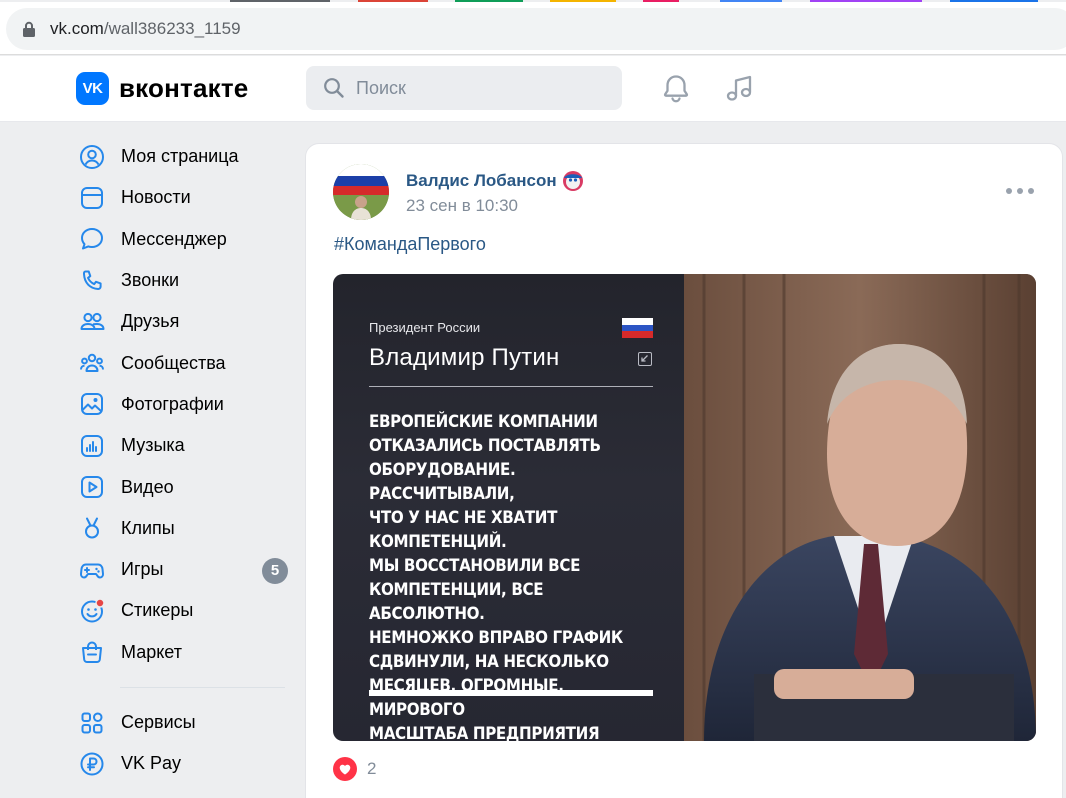 This screenshot has height=798, width=1066. I want to click on sidebar-item-video: Видео, so click(184, 486).